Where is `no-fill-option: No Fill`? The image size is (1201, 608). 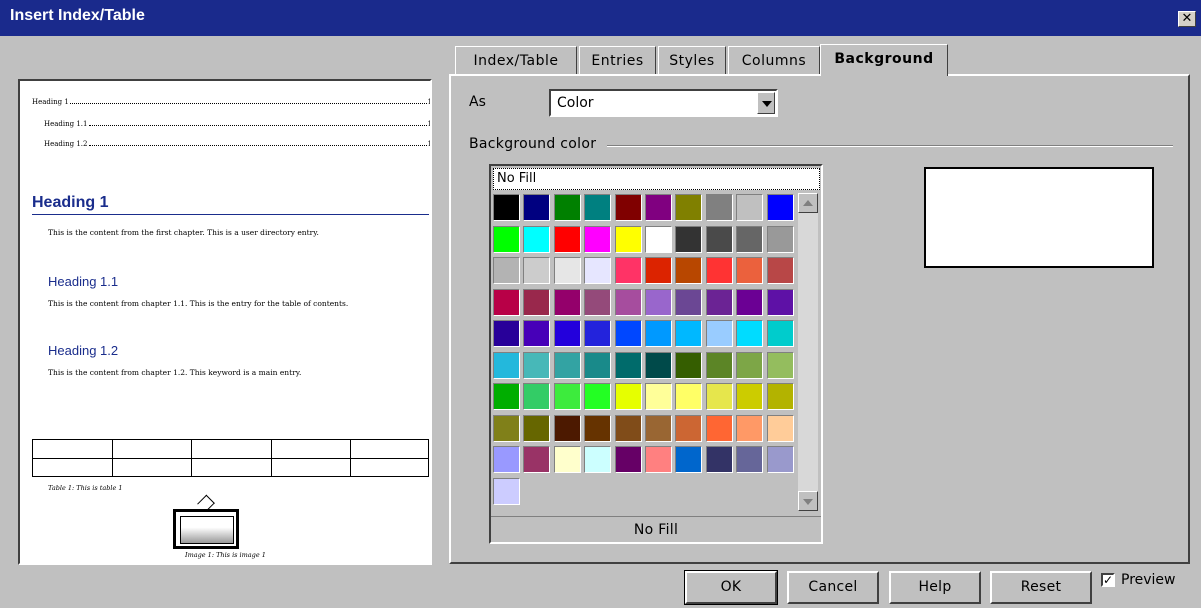 no-fill-option: No Fill is located at coordinates (656, 179).